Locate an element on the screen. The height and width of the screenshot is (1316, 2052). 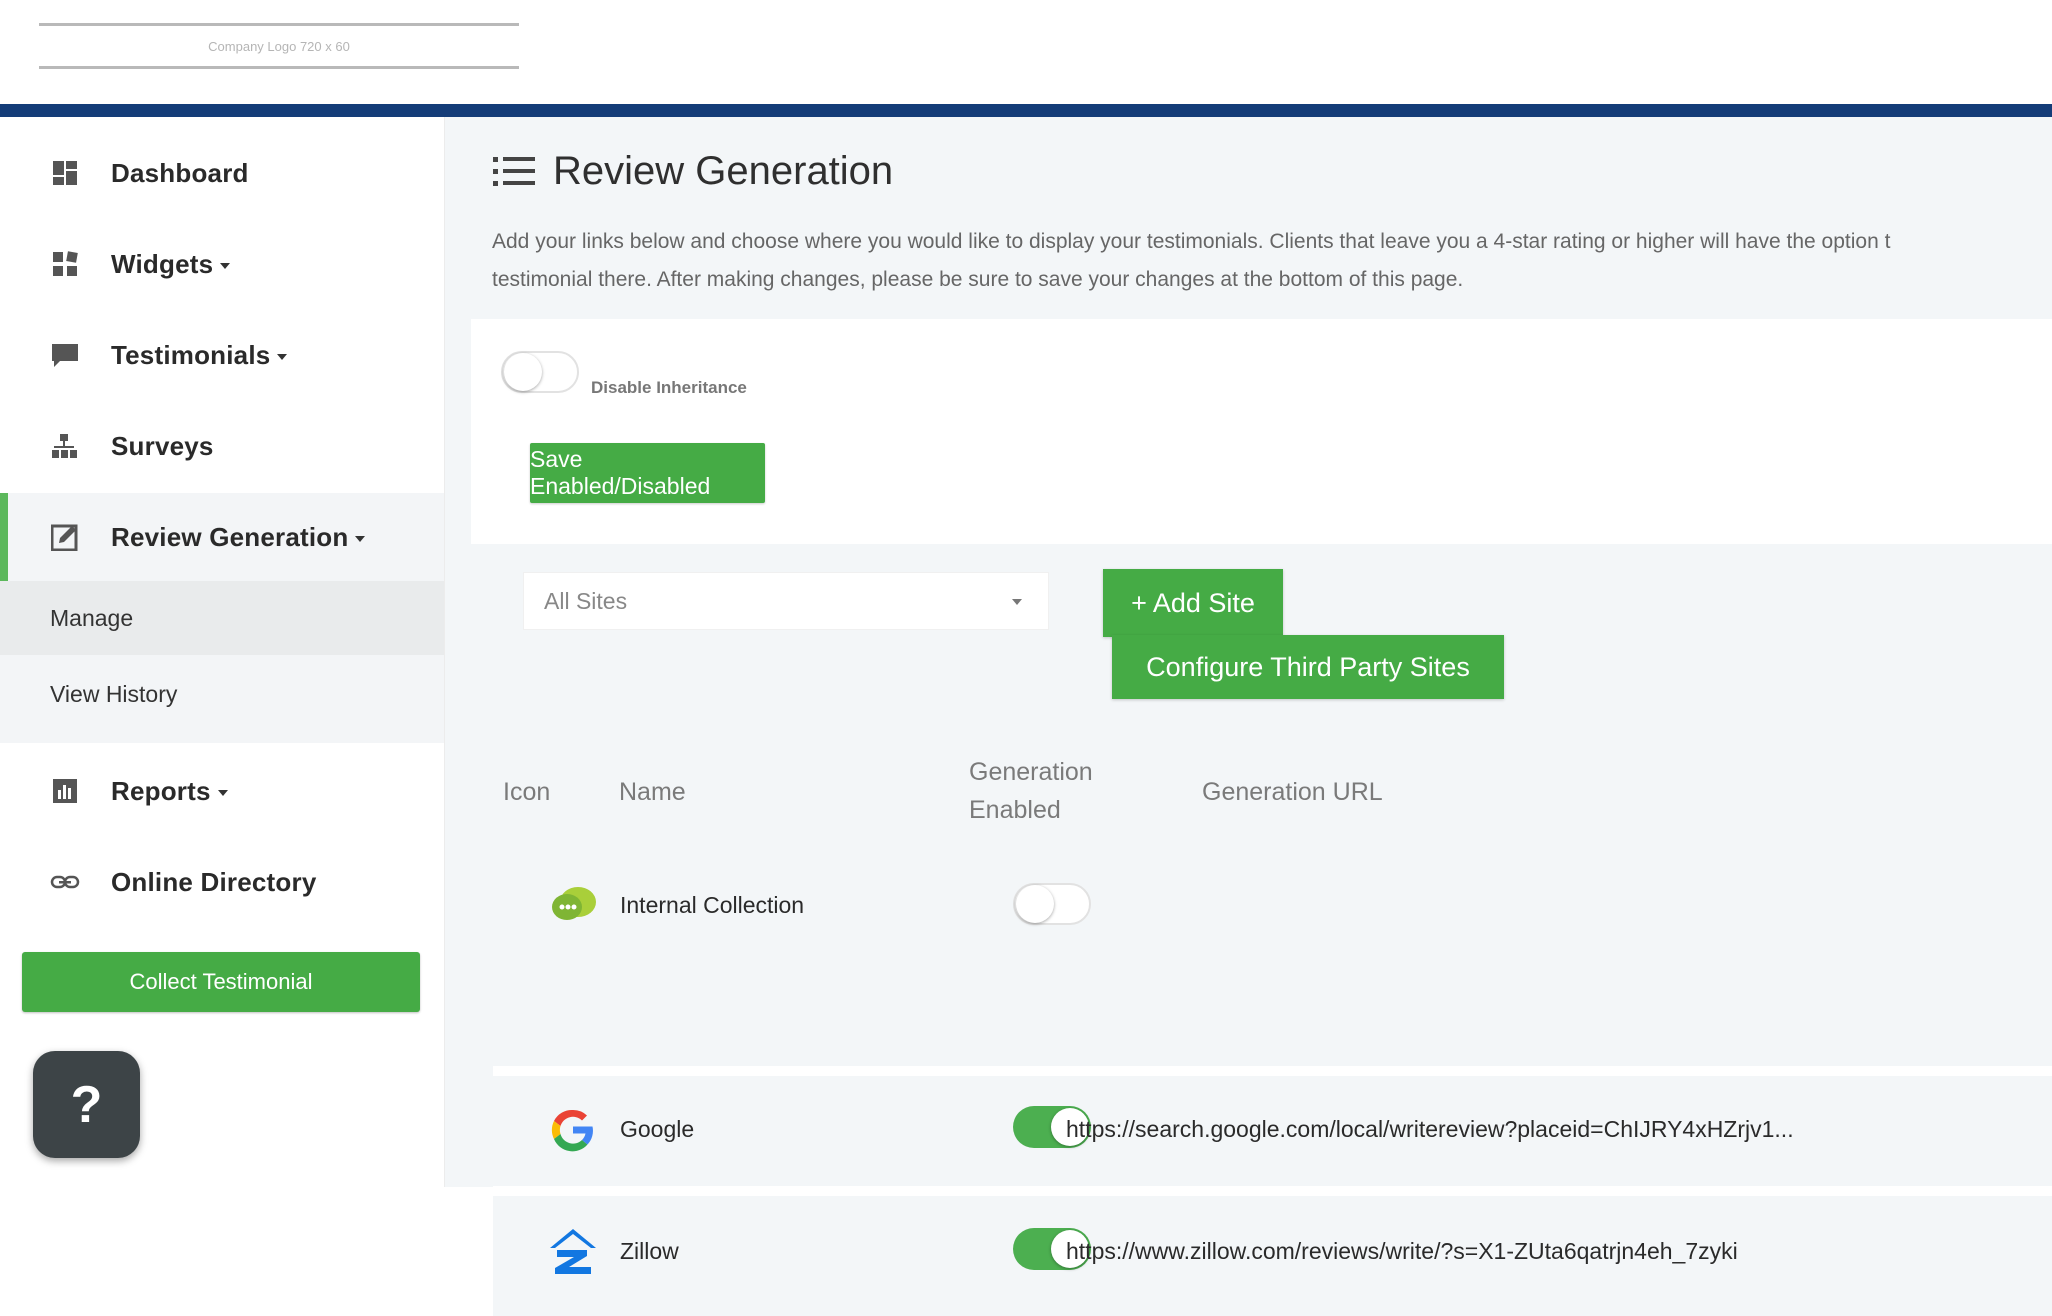
sidebar-item-label: Testimonials is located at coordinates (199, 355).